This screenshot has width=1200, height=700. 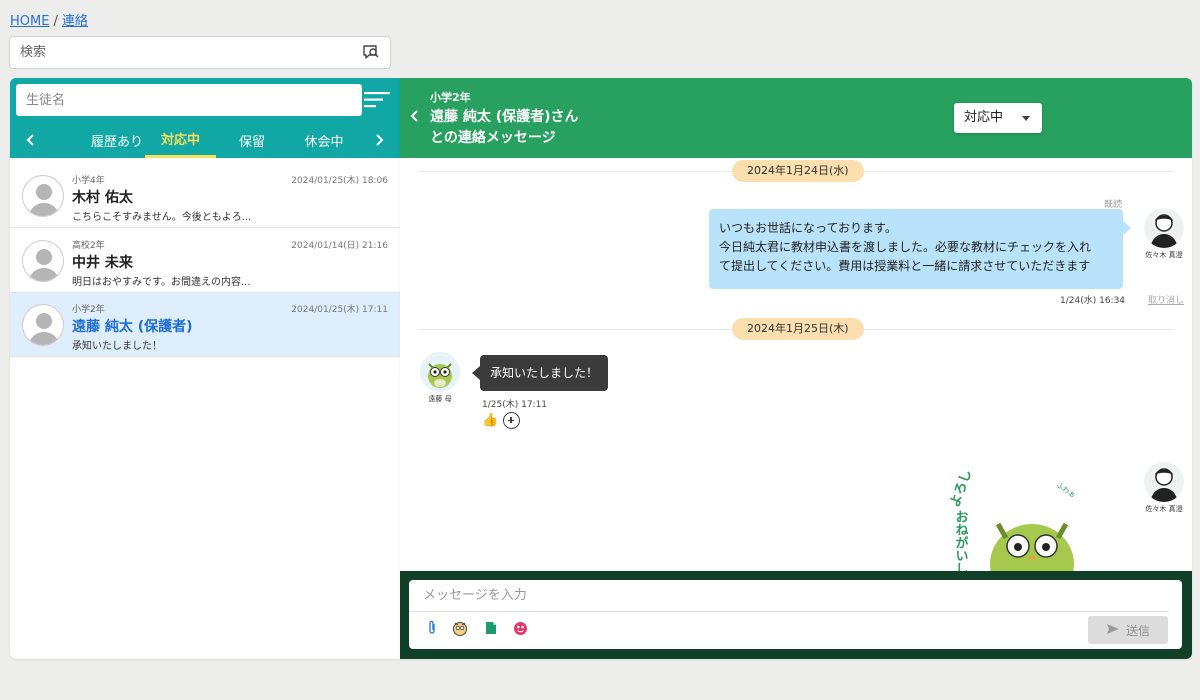 I want to click on contact-time: 2024/01/25(木) 18:06, so click(x=339, y=181).